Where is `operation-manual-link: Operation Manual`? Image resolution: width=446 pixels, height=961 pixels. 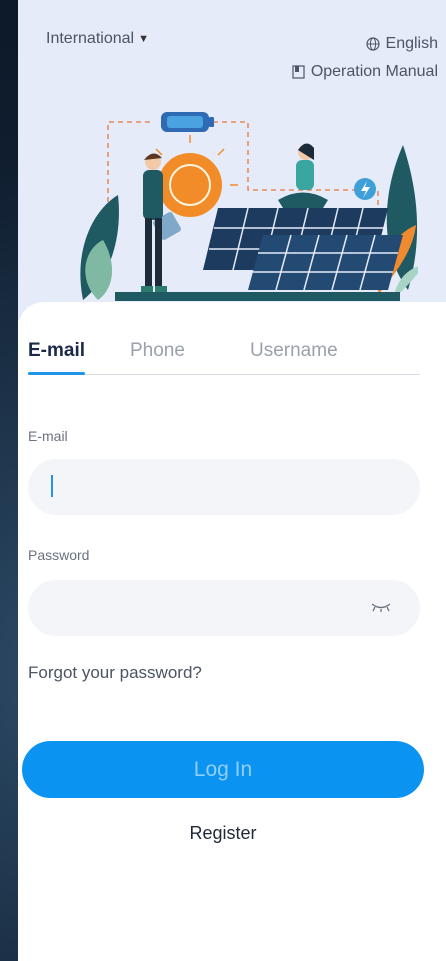 operation-manual-link: Operation Manual is located at coordinates (365, 72).